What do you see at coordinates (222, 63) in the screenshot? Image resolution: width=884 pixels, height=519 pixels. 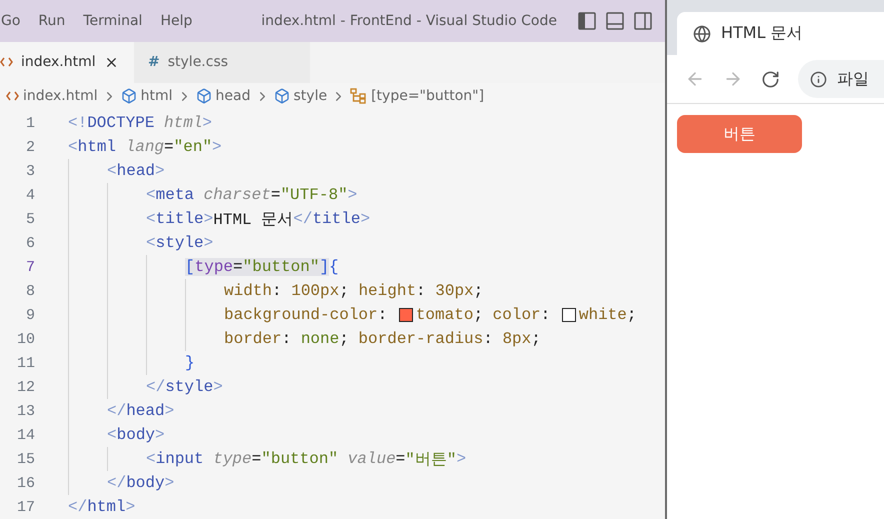 I see `editor-tab: # style.css` at bounding box center [222, 63].